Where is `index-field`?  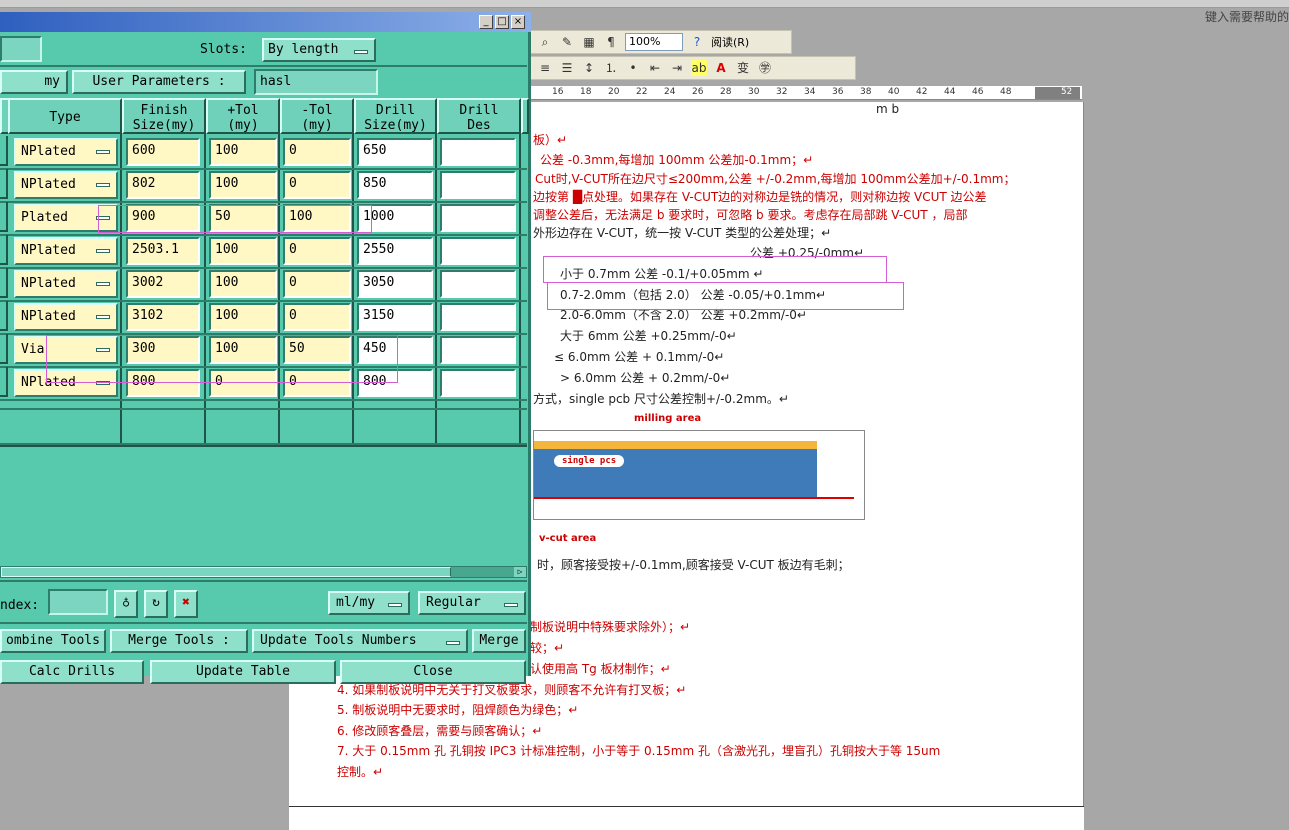 index-field is located at coordinates (78, 602).